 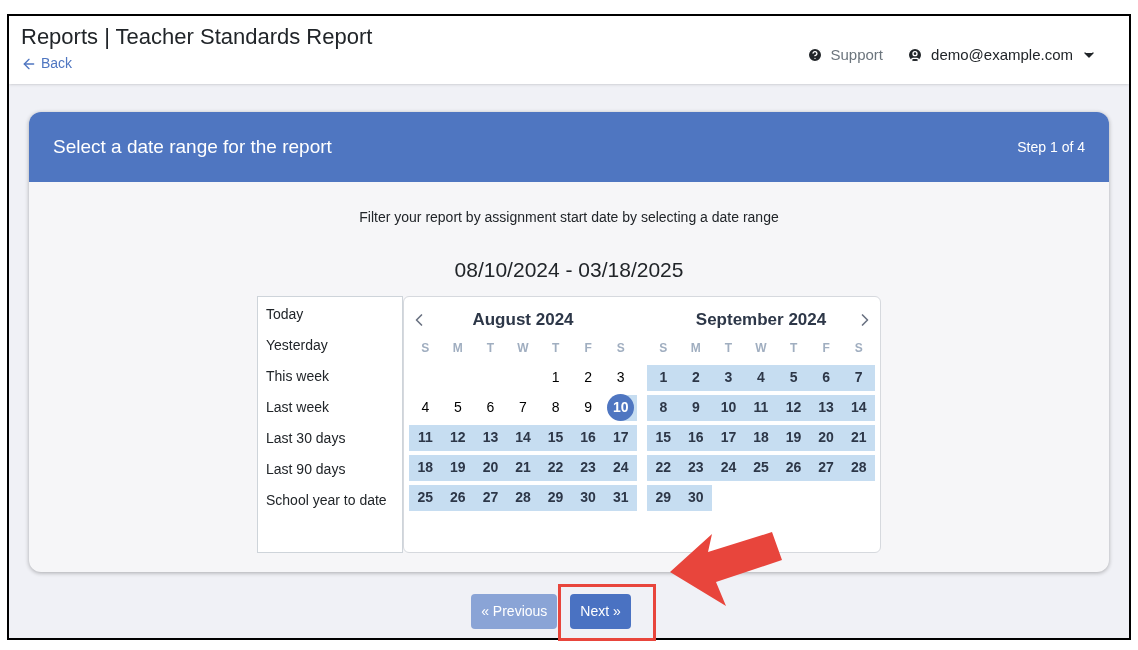 I want to click on preset-item: Last 90 days, so click(x=334, y=468).